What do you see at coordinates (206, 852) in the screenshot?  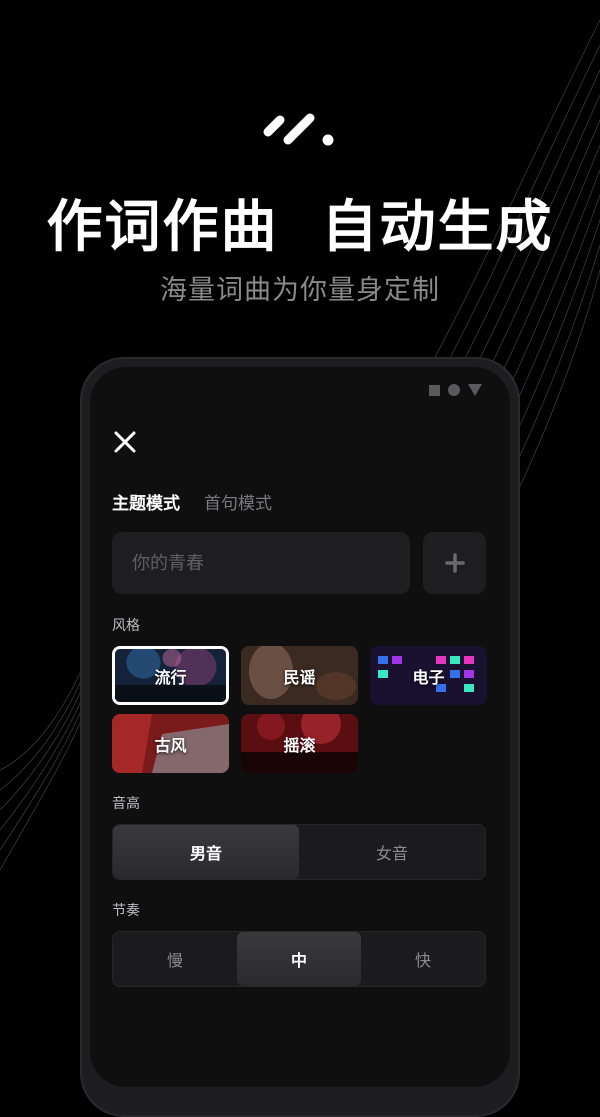 I see `pitch-option-male: 男音` at bounding box center [206, 852].